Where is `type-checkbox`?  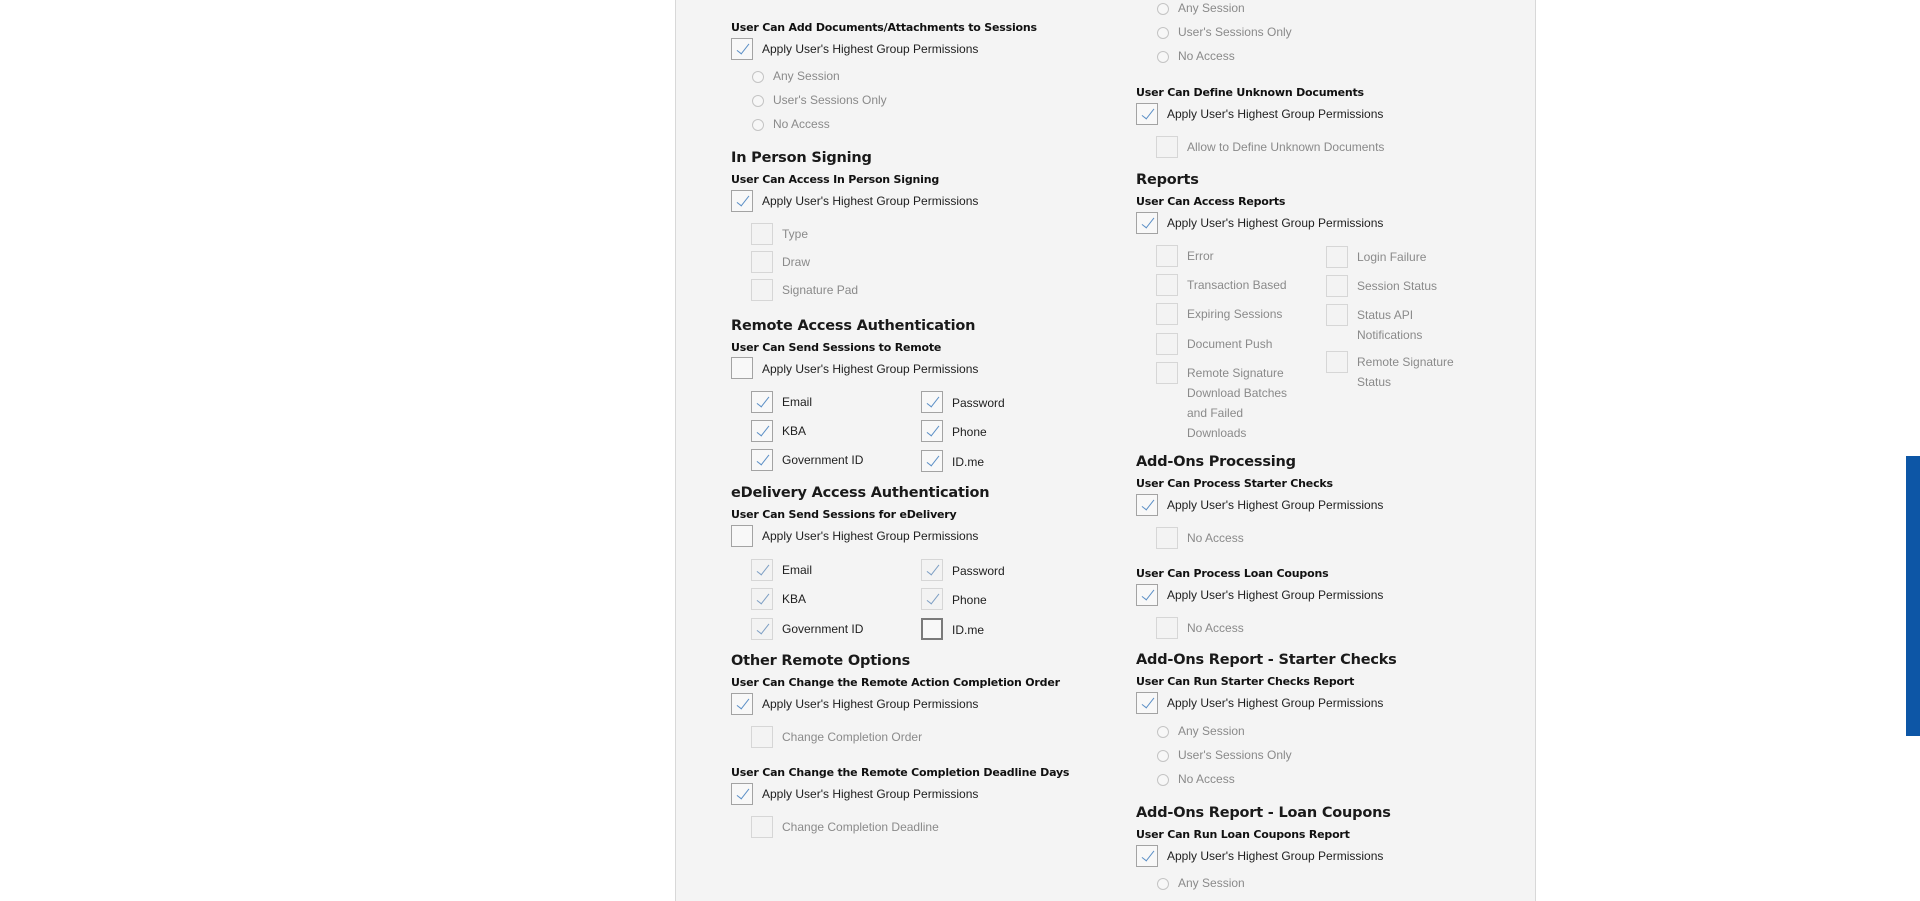
type-checkbox is located at coordinates (762, 234).